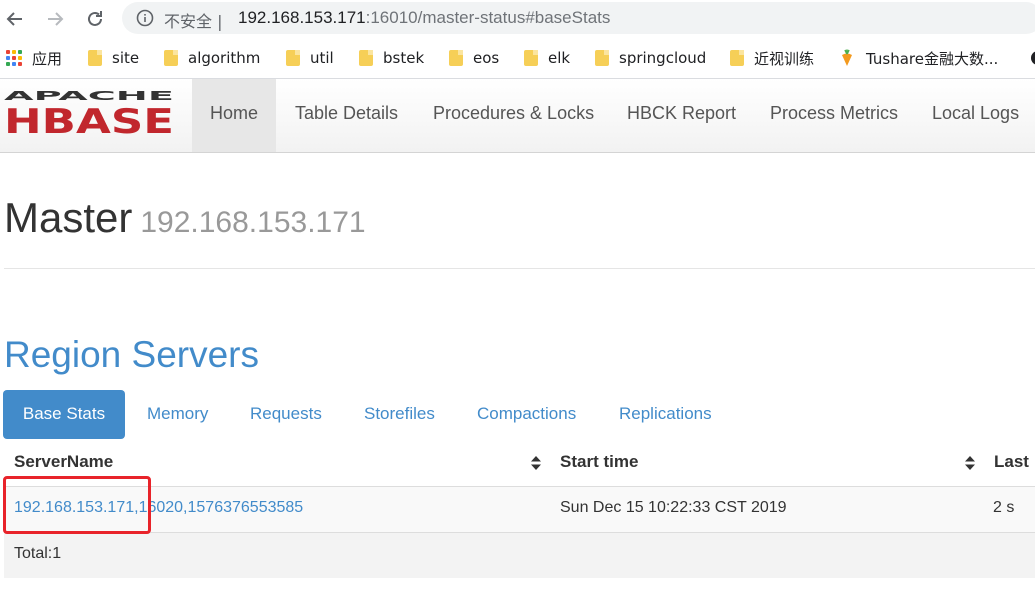  Describe the element at coordinates (253, 222) in the screenshot. I see `master-host: 192.168.153.171` at that location.